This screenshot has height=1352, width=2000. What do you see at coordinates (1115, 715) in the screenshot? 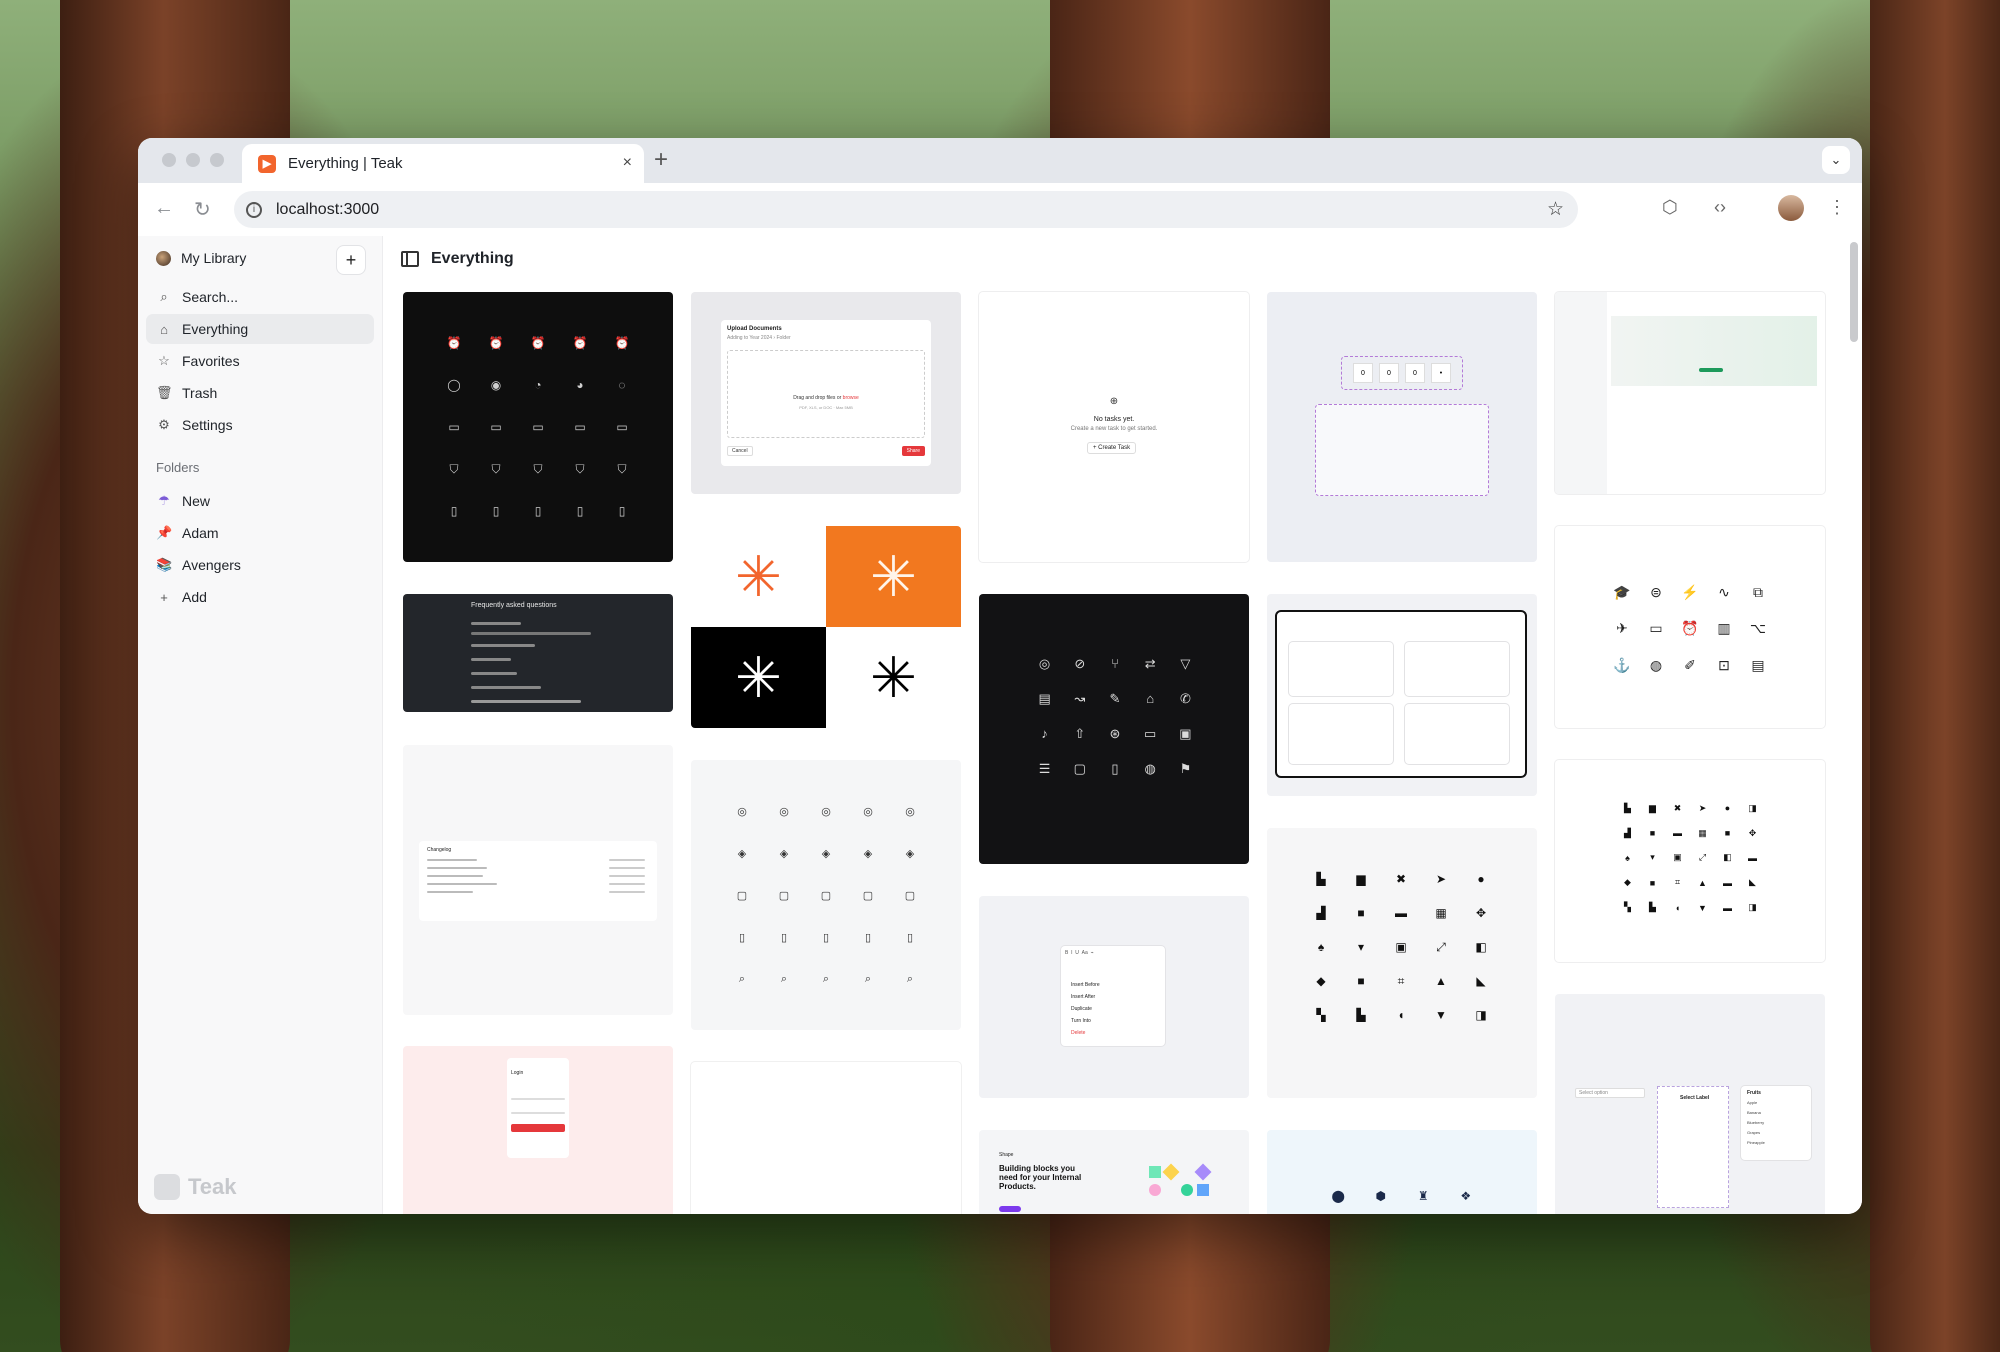
I see `icon-grid: ◎ ⊘ ⑂ ⇄ ▽ ▤ ↝ ✎ ⌂ ✆ ♪ ⇧ ⊛ ▭ ▣ ☰ ▢ ▯ ◍ ⚑` at bounding box center [1115, 715].